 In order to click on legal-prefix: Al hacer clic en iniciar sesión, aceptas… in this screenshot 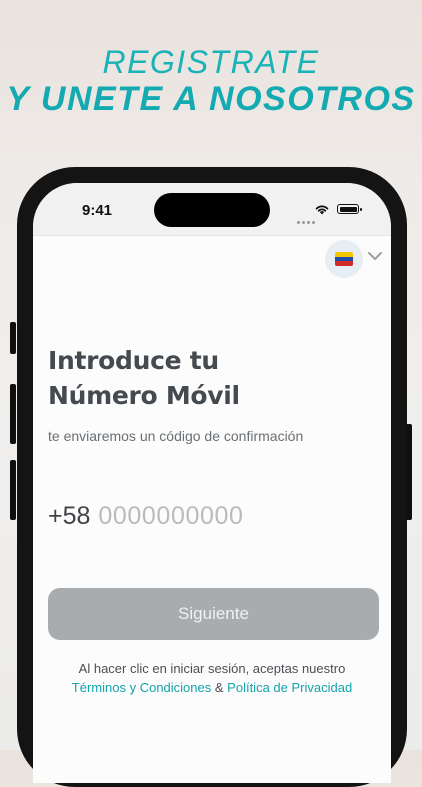, I will do `click(212, 668)`.